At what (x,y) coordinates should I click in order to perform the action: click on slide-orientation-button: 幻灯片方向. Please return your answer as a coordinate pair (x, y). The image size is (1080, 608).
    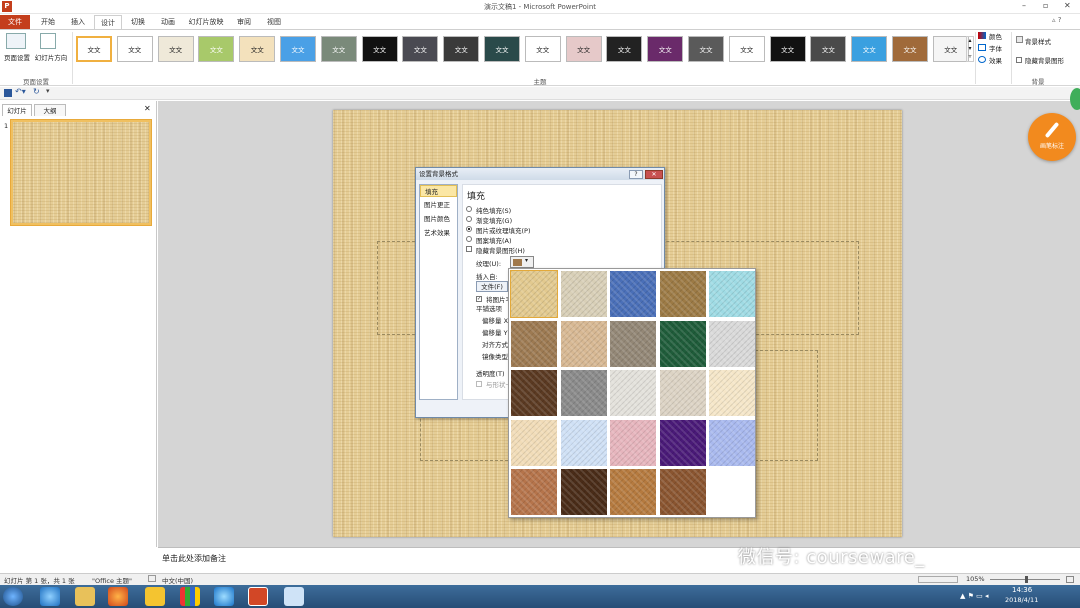
    Looking at the image, I should click on (51, 57).